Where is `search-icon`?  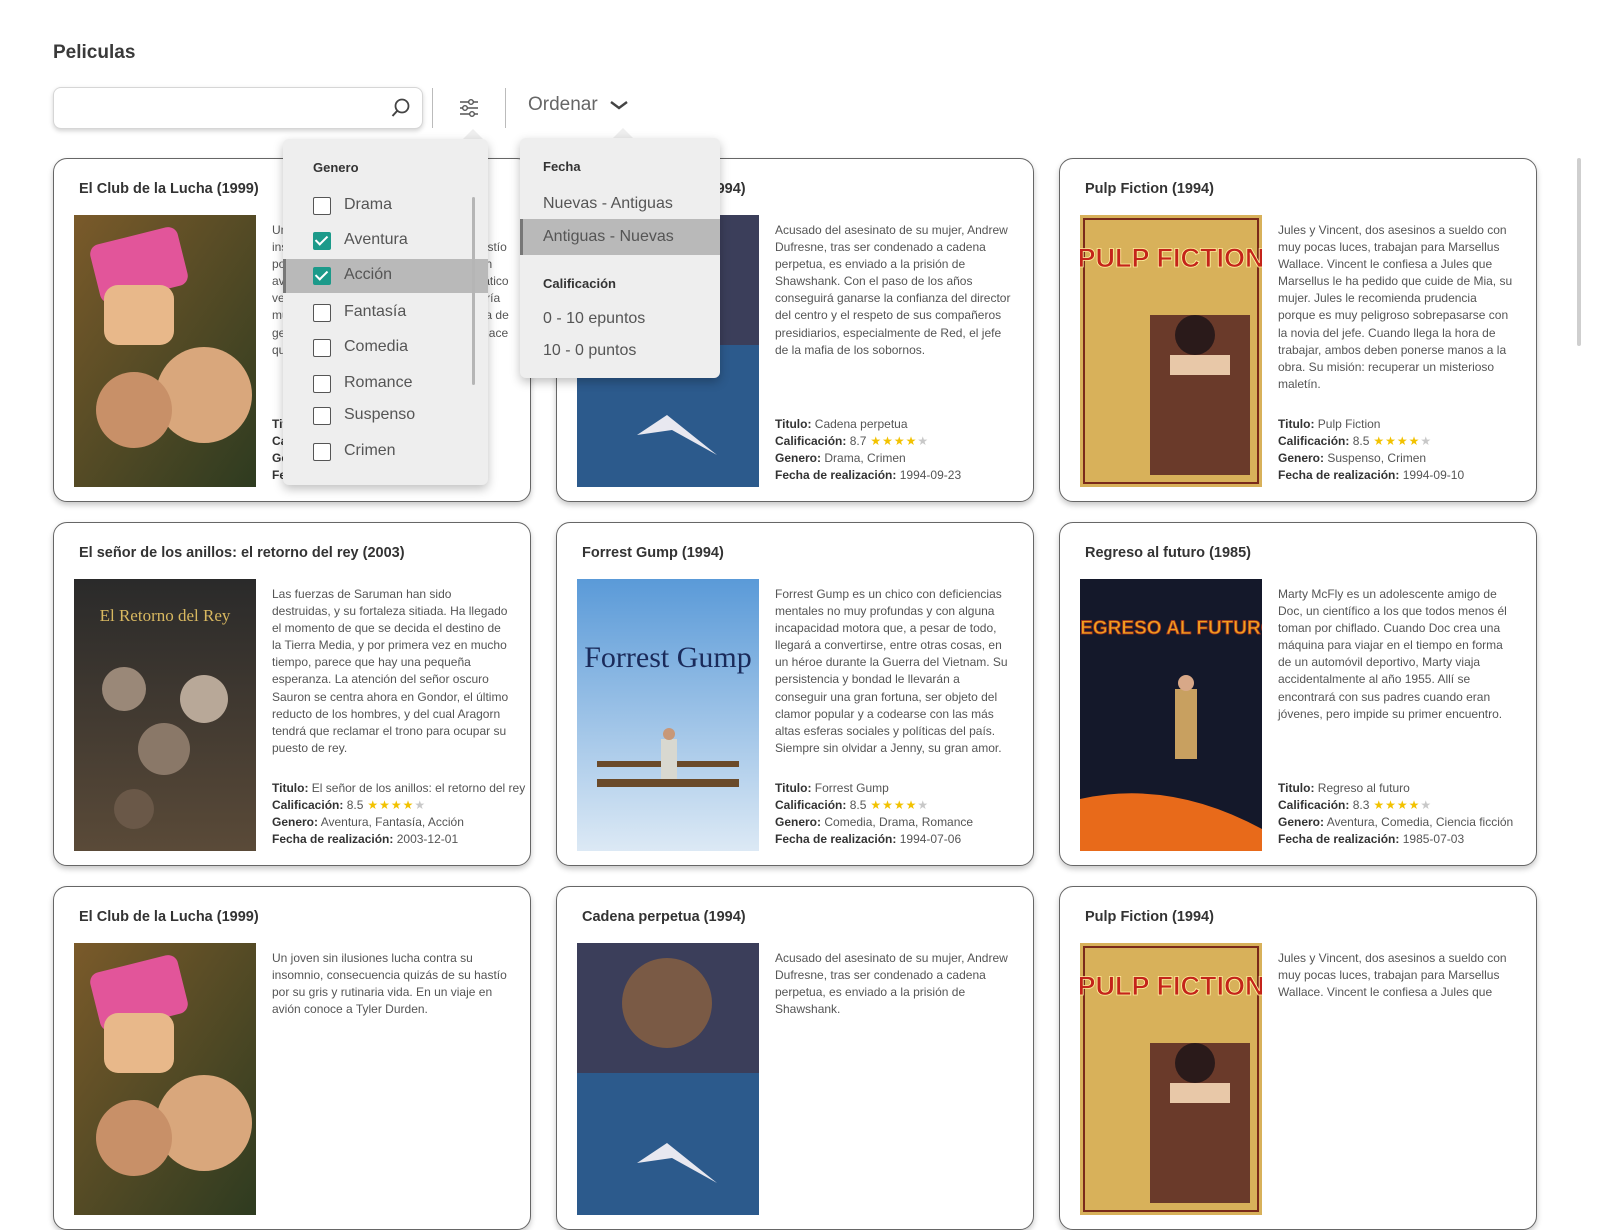
search-icon is located at coordinates (401, 108).